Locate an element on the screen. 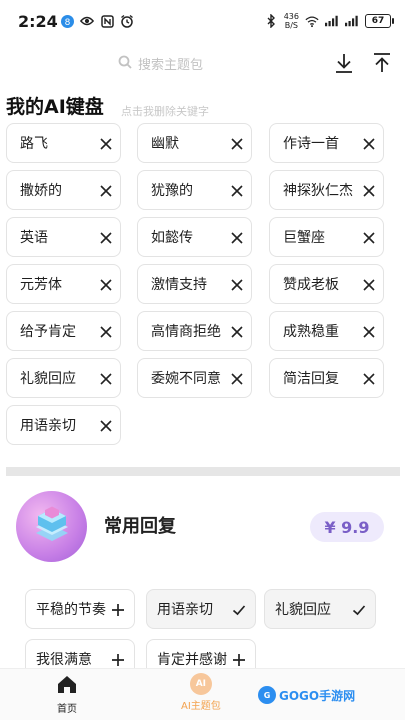 The width and height of the screenshot is (405, 720). keyword-chip: 给予肯定 is located at coordinates (63, 331).